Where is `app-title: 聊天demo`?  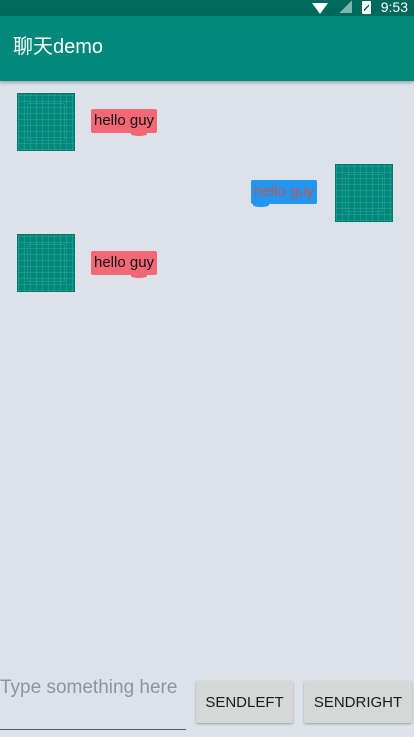
app-title: 聊天demo is located at coordinates (58, 47).